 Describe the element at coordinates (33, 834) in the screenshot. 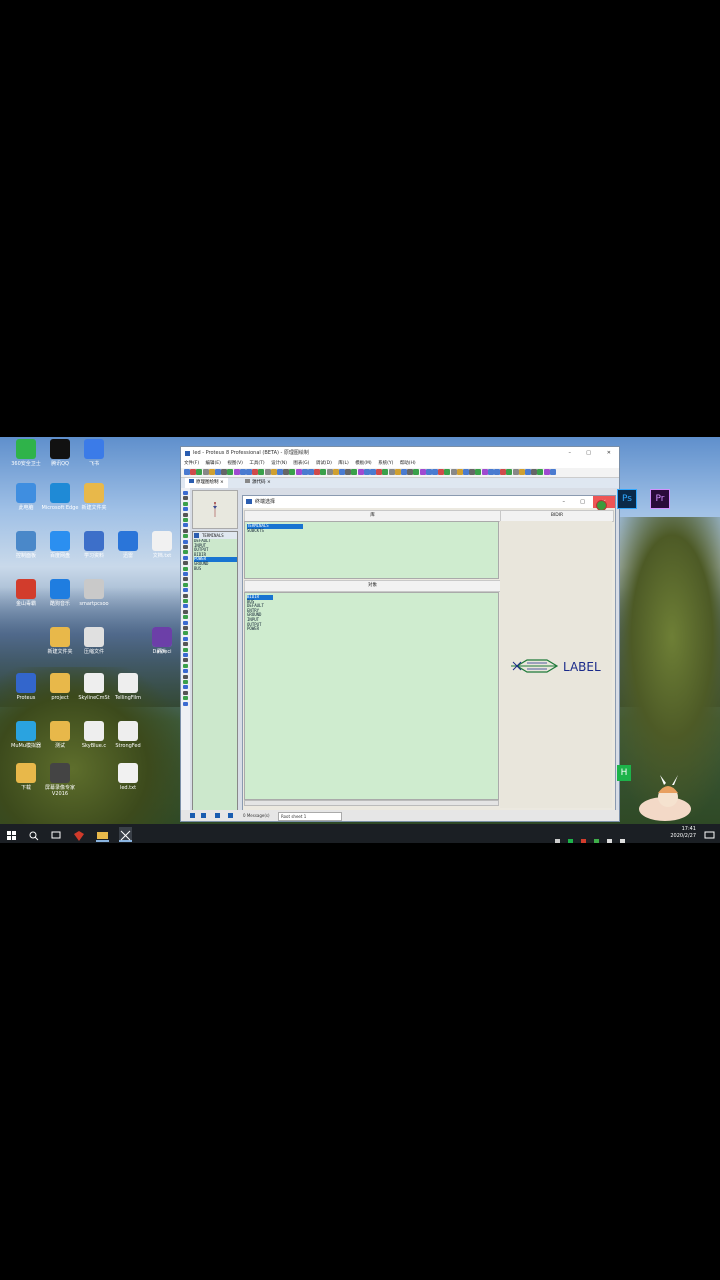

I see `search-icon` at that location.